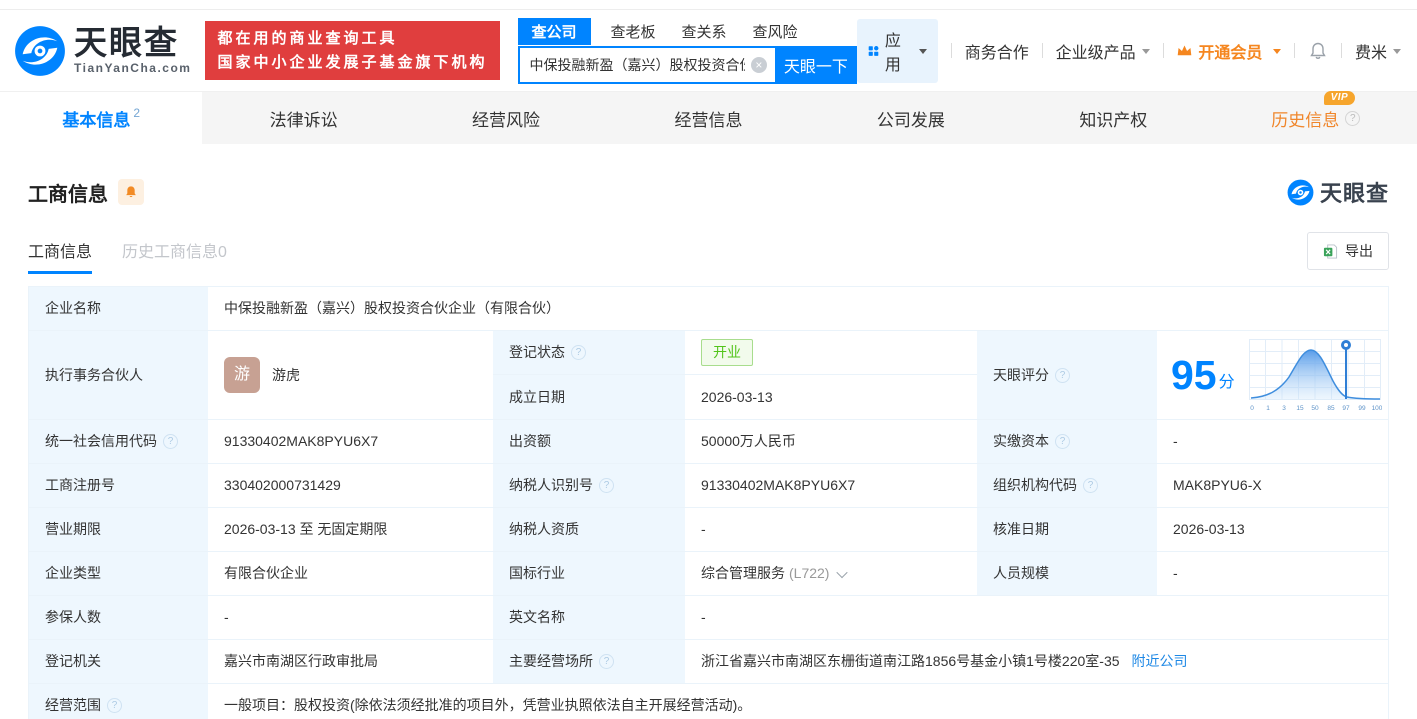 This screenshot has width=1417, height=719. I want to click on paid-capital-value: -, so click(1272, 441).